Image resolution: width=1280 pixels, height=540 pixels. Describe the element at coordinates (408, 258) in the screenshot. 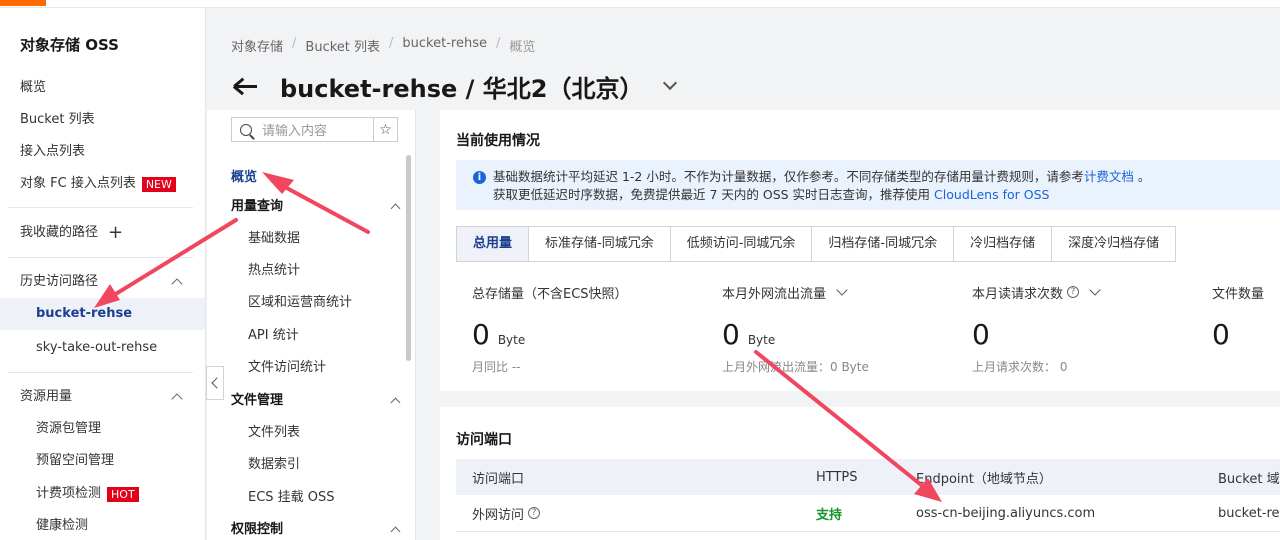

I see `sidebar-scrollbar` at that location.